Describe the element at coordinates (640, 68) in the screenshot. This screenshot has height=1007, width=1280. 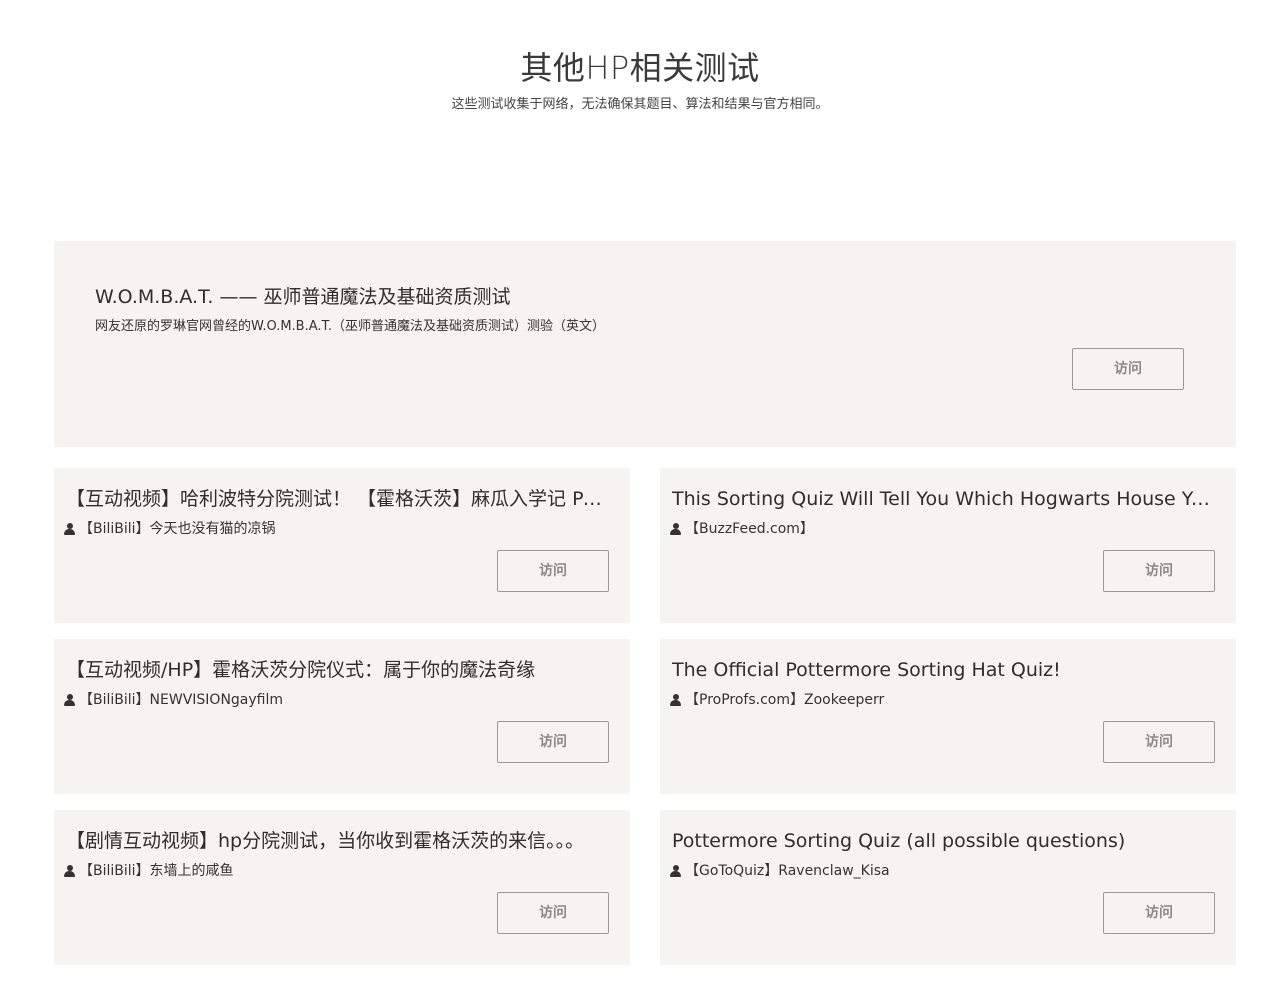
I see `page-title: 其他HP相关测试` at that location.